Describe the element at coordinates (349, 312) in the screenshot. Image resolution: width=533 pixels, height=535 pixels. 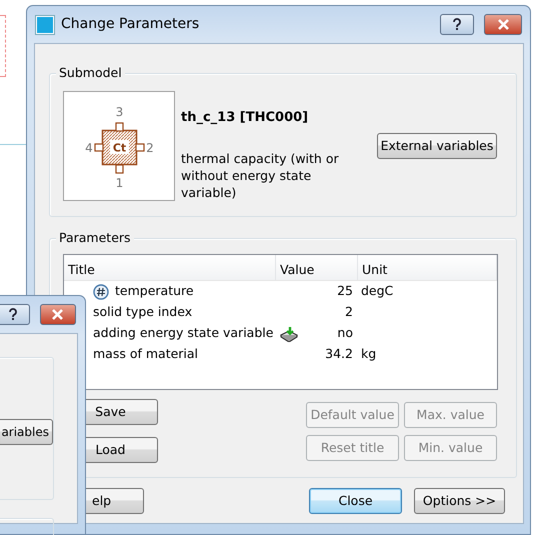
I see `parameter-value: 2` at that location.